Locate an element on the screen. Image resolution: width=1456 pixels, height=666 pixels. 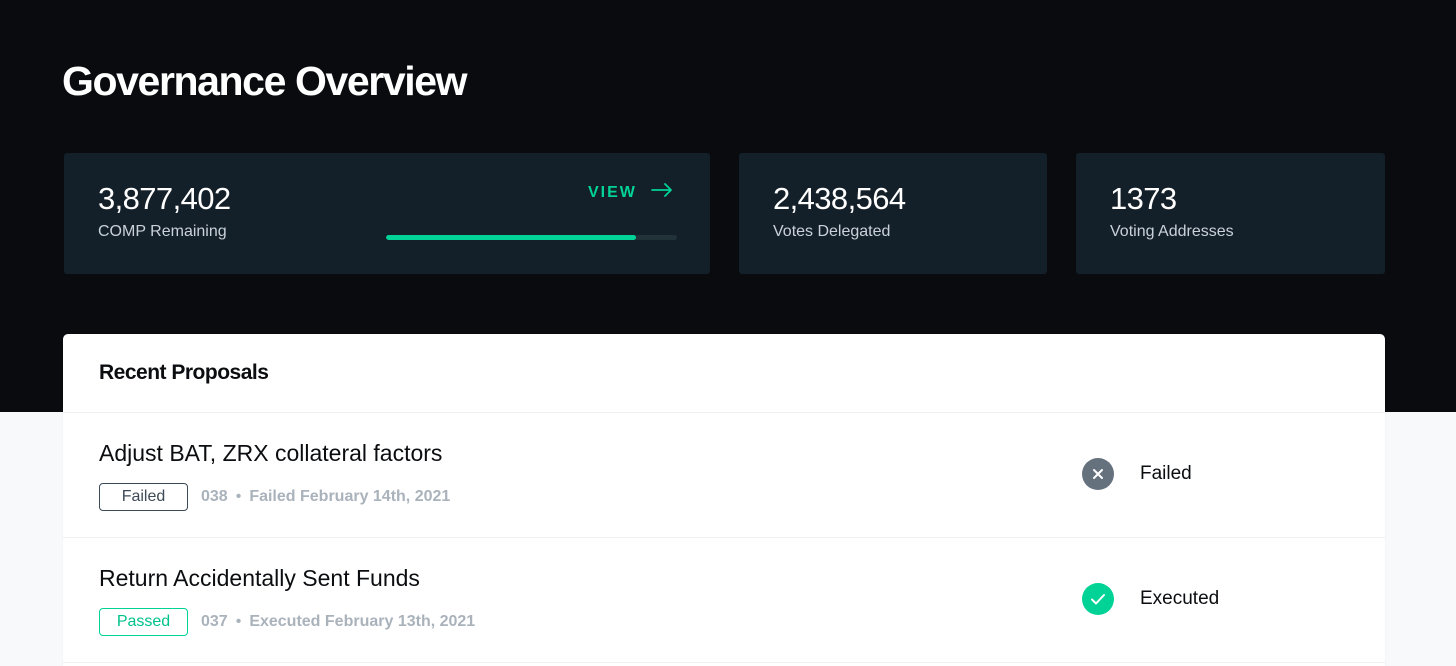
status-badge: Passed is located at coordinates (143, 622).